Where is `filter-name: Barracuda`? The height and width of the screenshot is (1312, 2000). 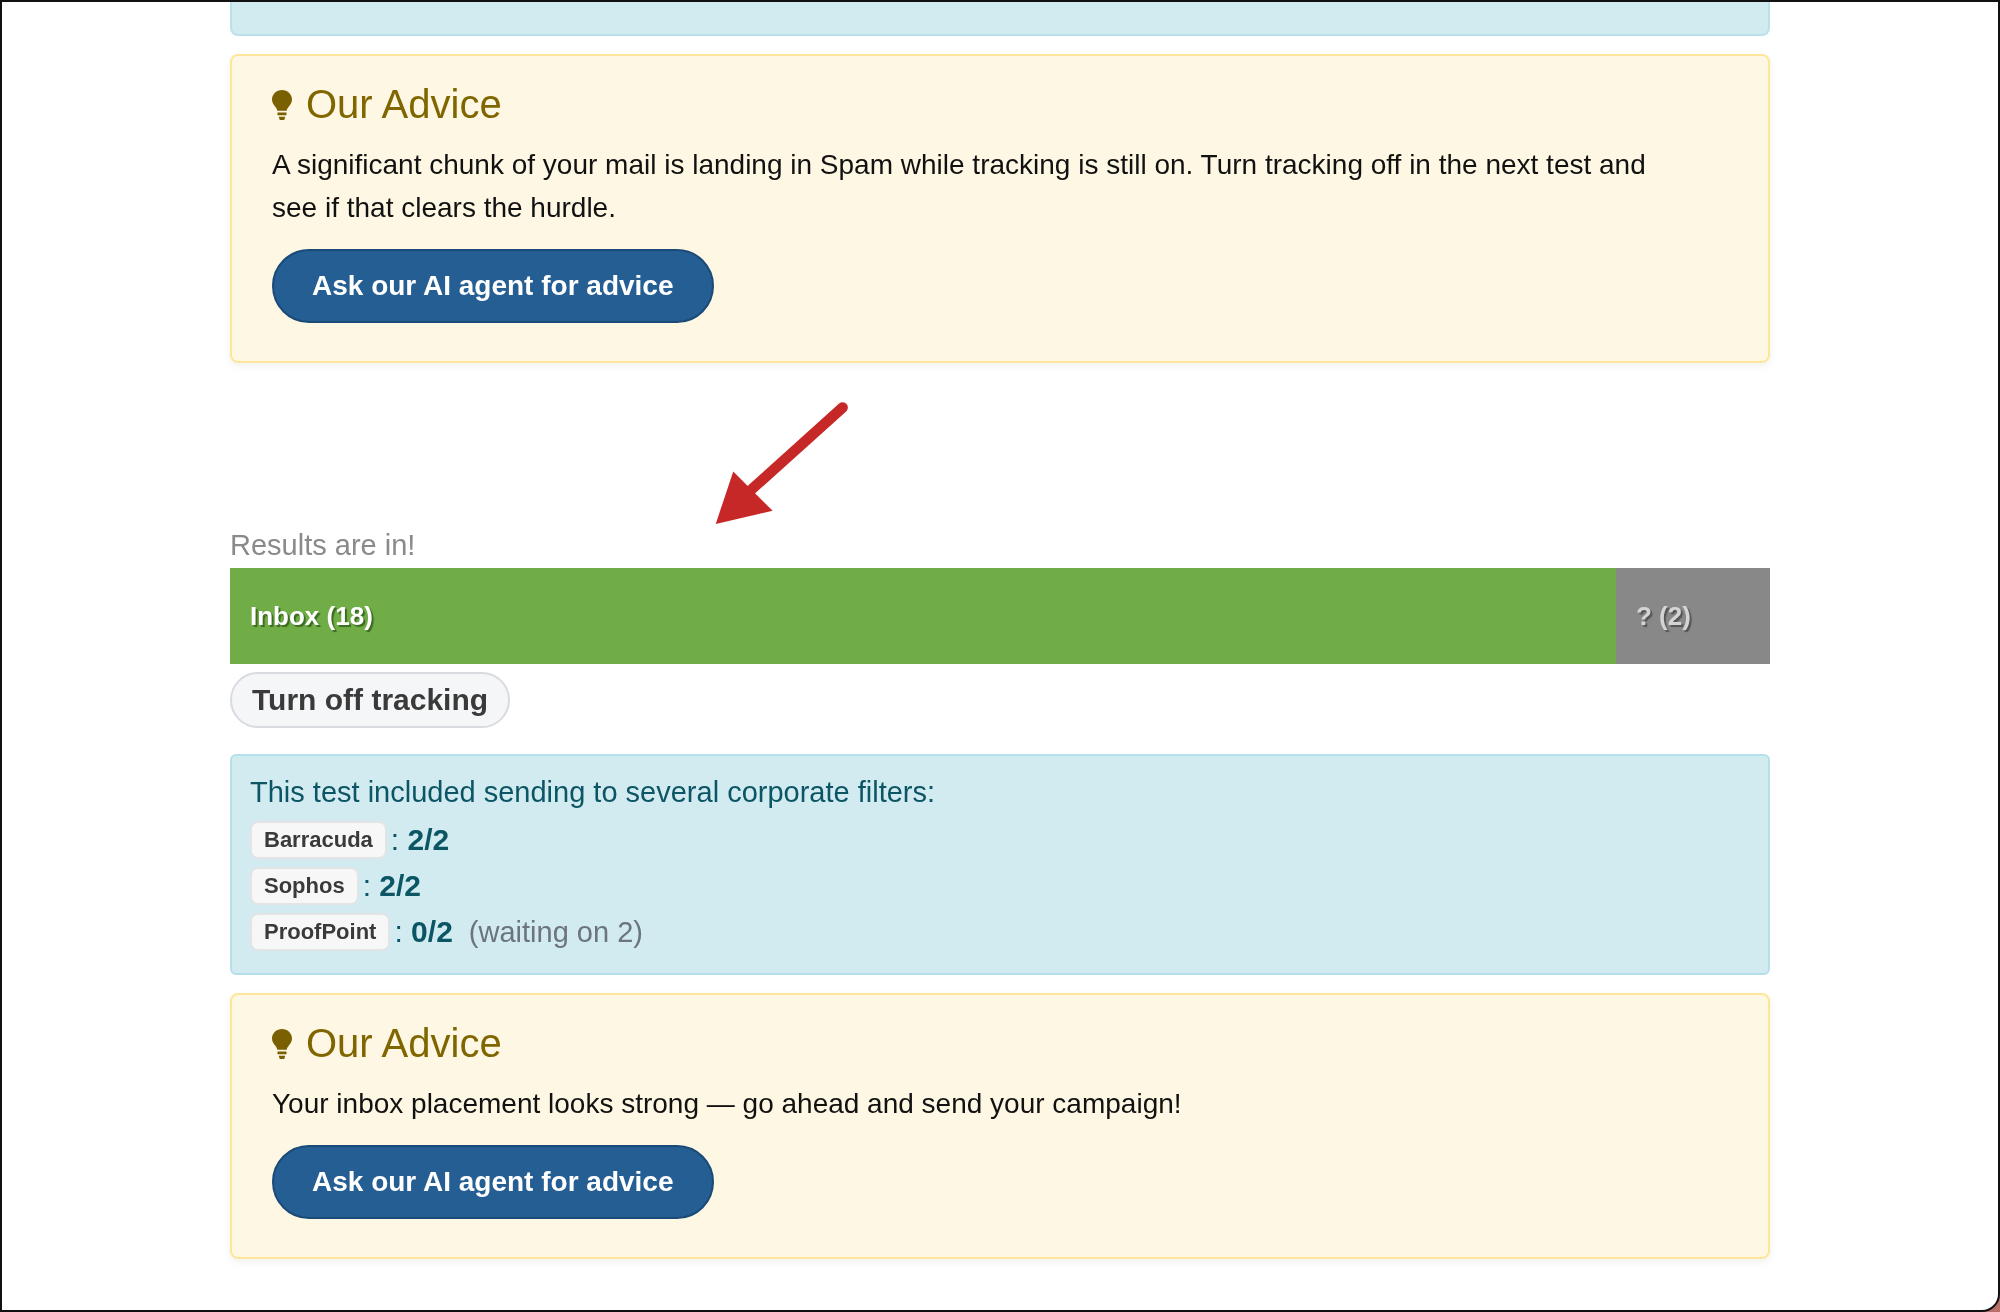
filter-name: Barracuda is located at coordinates (318, 840).